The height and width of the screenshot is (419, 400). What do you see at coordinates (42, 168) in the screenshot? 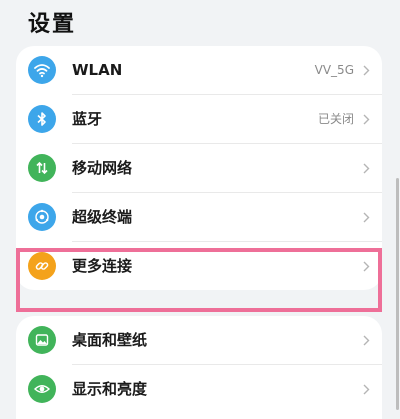
I see `mobile-network-icon` at bounding box center [42, 168].